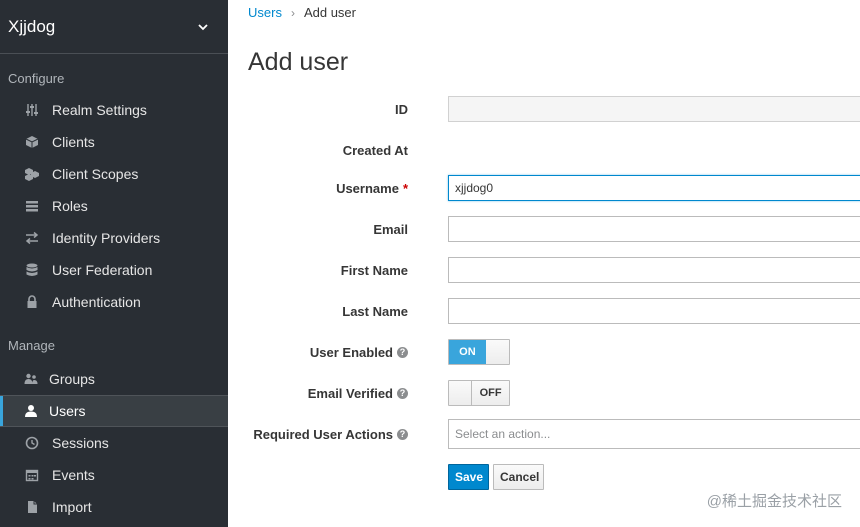 Image resolution: width=860 pixels, height=527 pixels. I want to click on username-row: Username *, so click(544, 188).